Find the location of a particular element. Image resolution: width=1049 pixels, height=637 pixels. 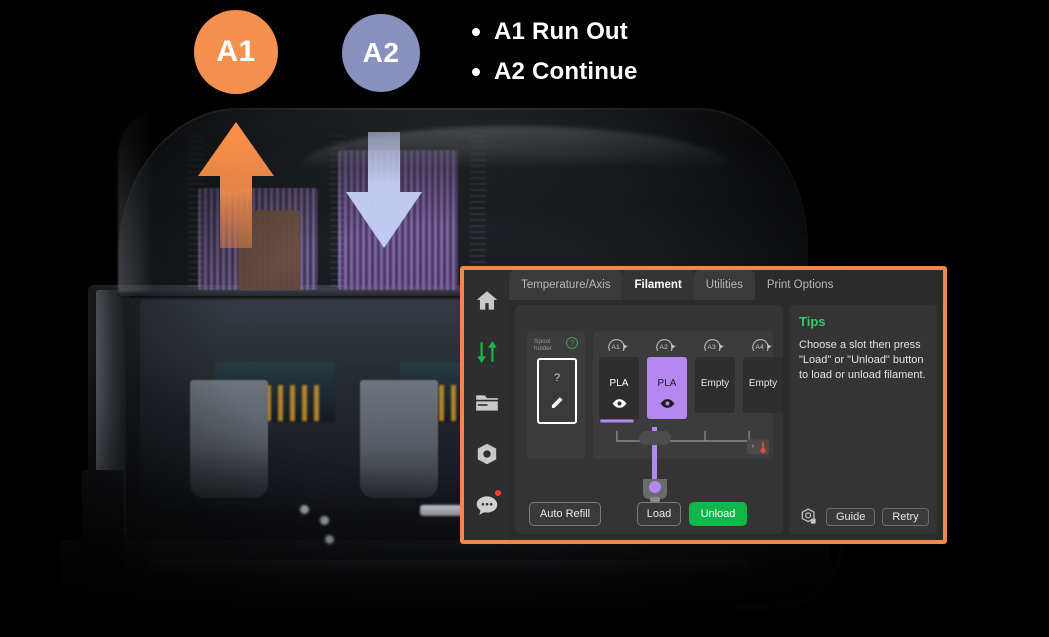

tab-label: Print Options is located at coordinates (800, 285).